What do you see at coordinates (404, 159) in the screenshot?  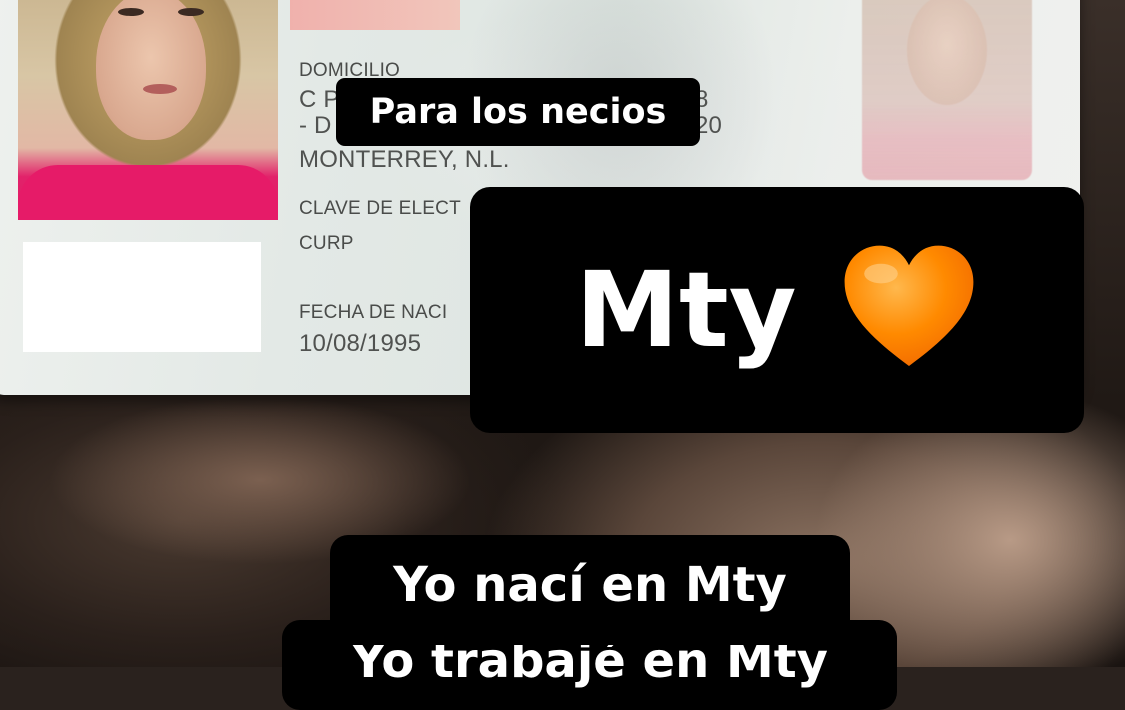 I see `city-text: MONTERREY, N.L.` at bounding box center [404, 159].